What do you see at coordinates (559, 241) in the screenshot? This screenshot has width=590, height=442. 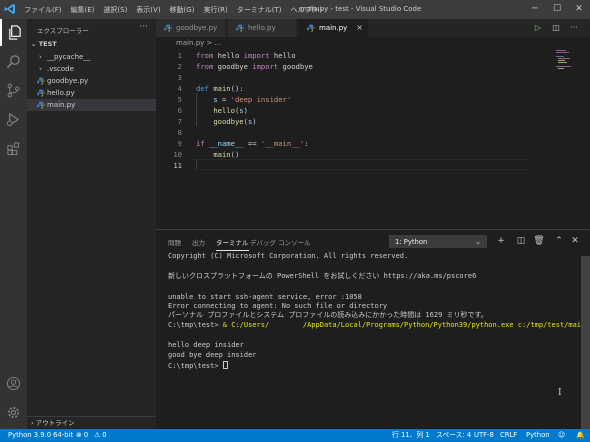 I see `maximize-panel-icon: ⌃` at bounding box center [559, 241].